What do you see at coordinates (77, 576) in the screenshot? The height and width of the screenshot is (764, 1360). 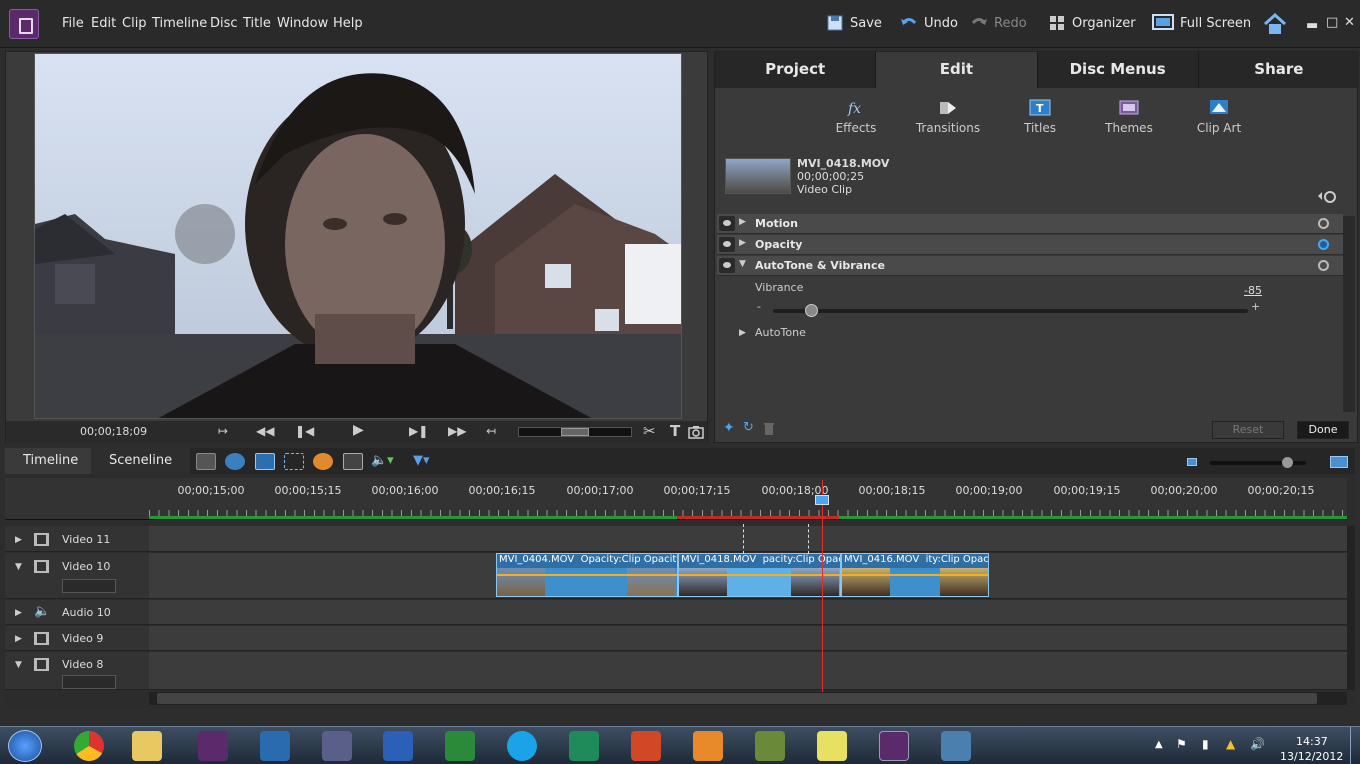 I see `track-header-video-10: ▼ Video 10` at bounding box center [77, 576].